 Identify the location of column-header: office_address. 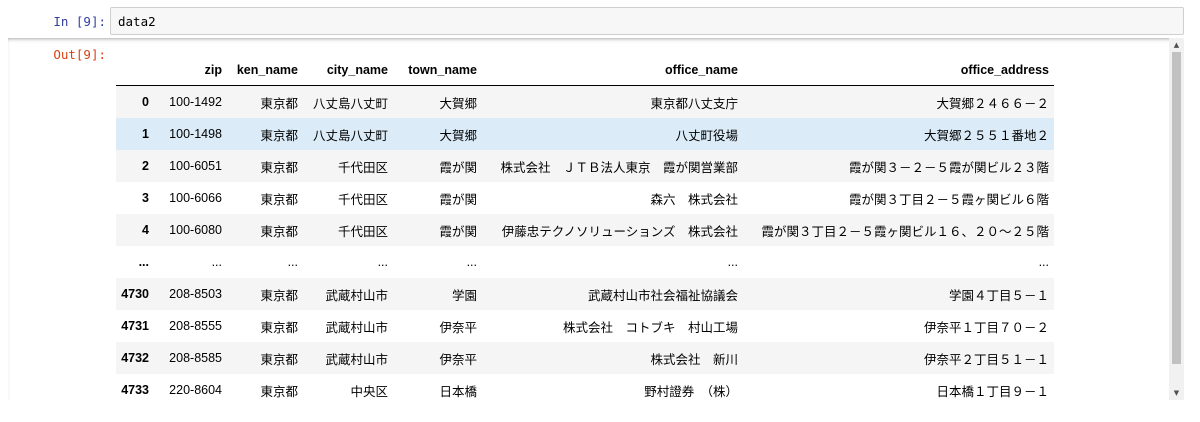
(898, 70).